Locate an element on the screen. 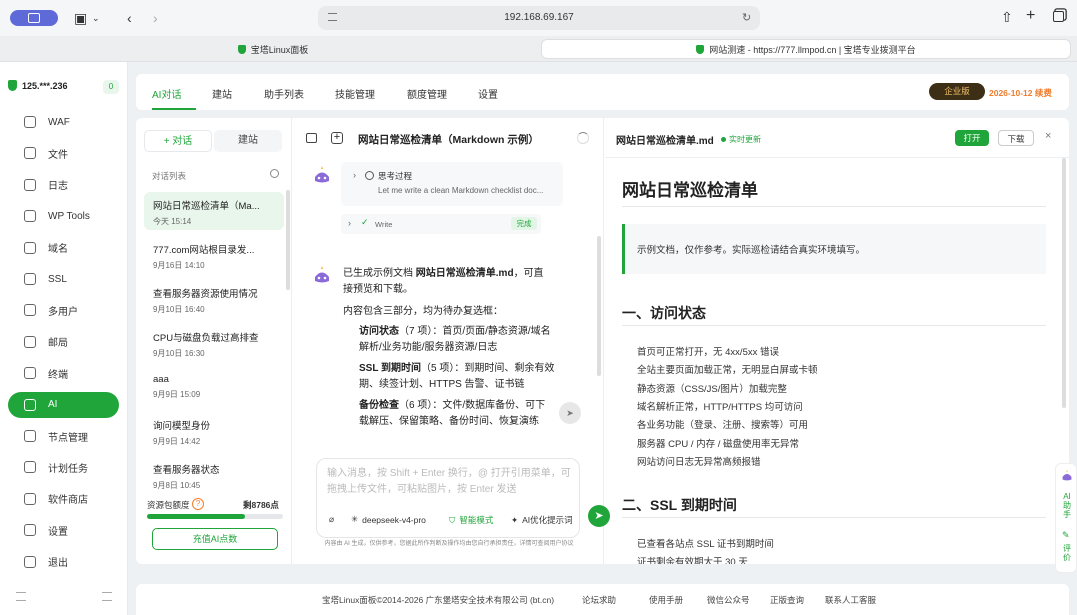 The height and width of the screenshot is (615, 1077). write-step: › ✓ Write 完成 is located at coordinates (441, 224).